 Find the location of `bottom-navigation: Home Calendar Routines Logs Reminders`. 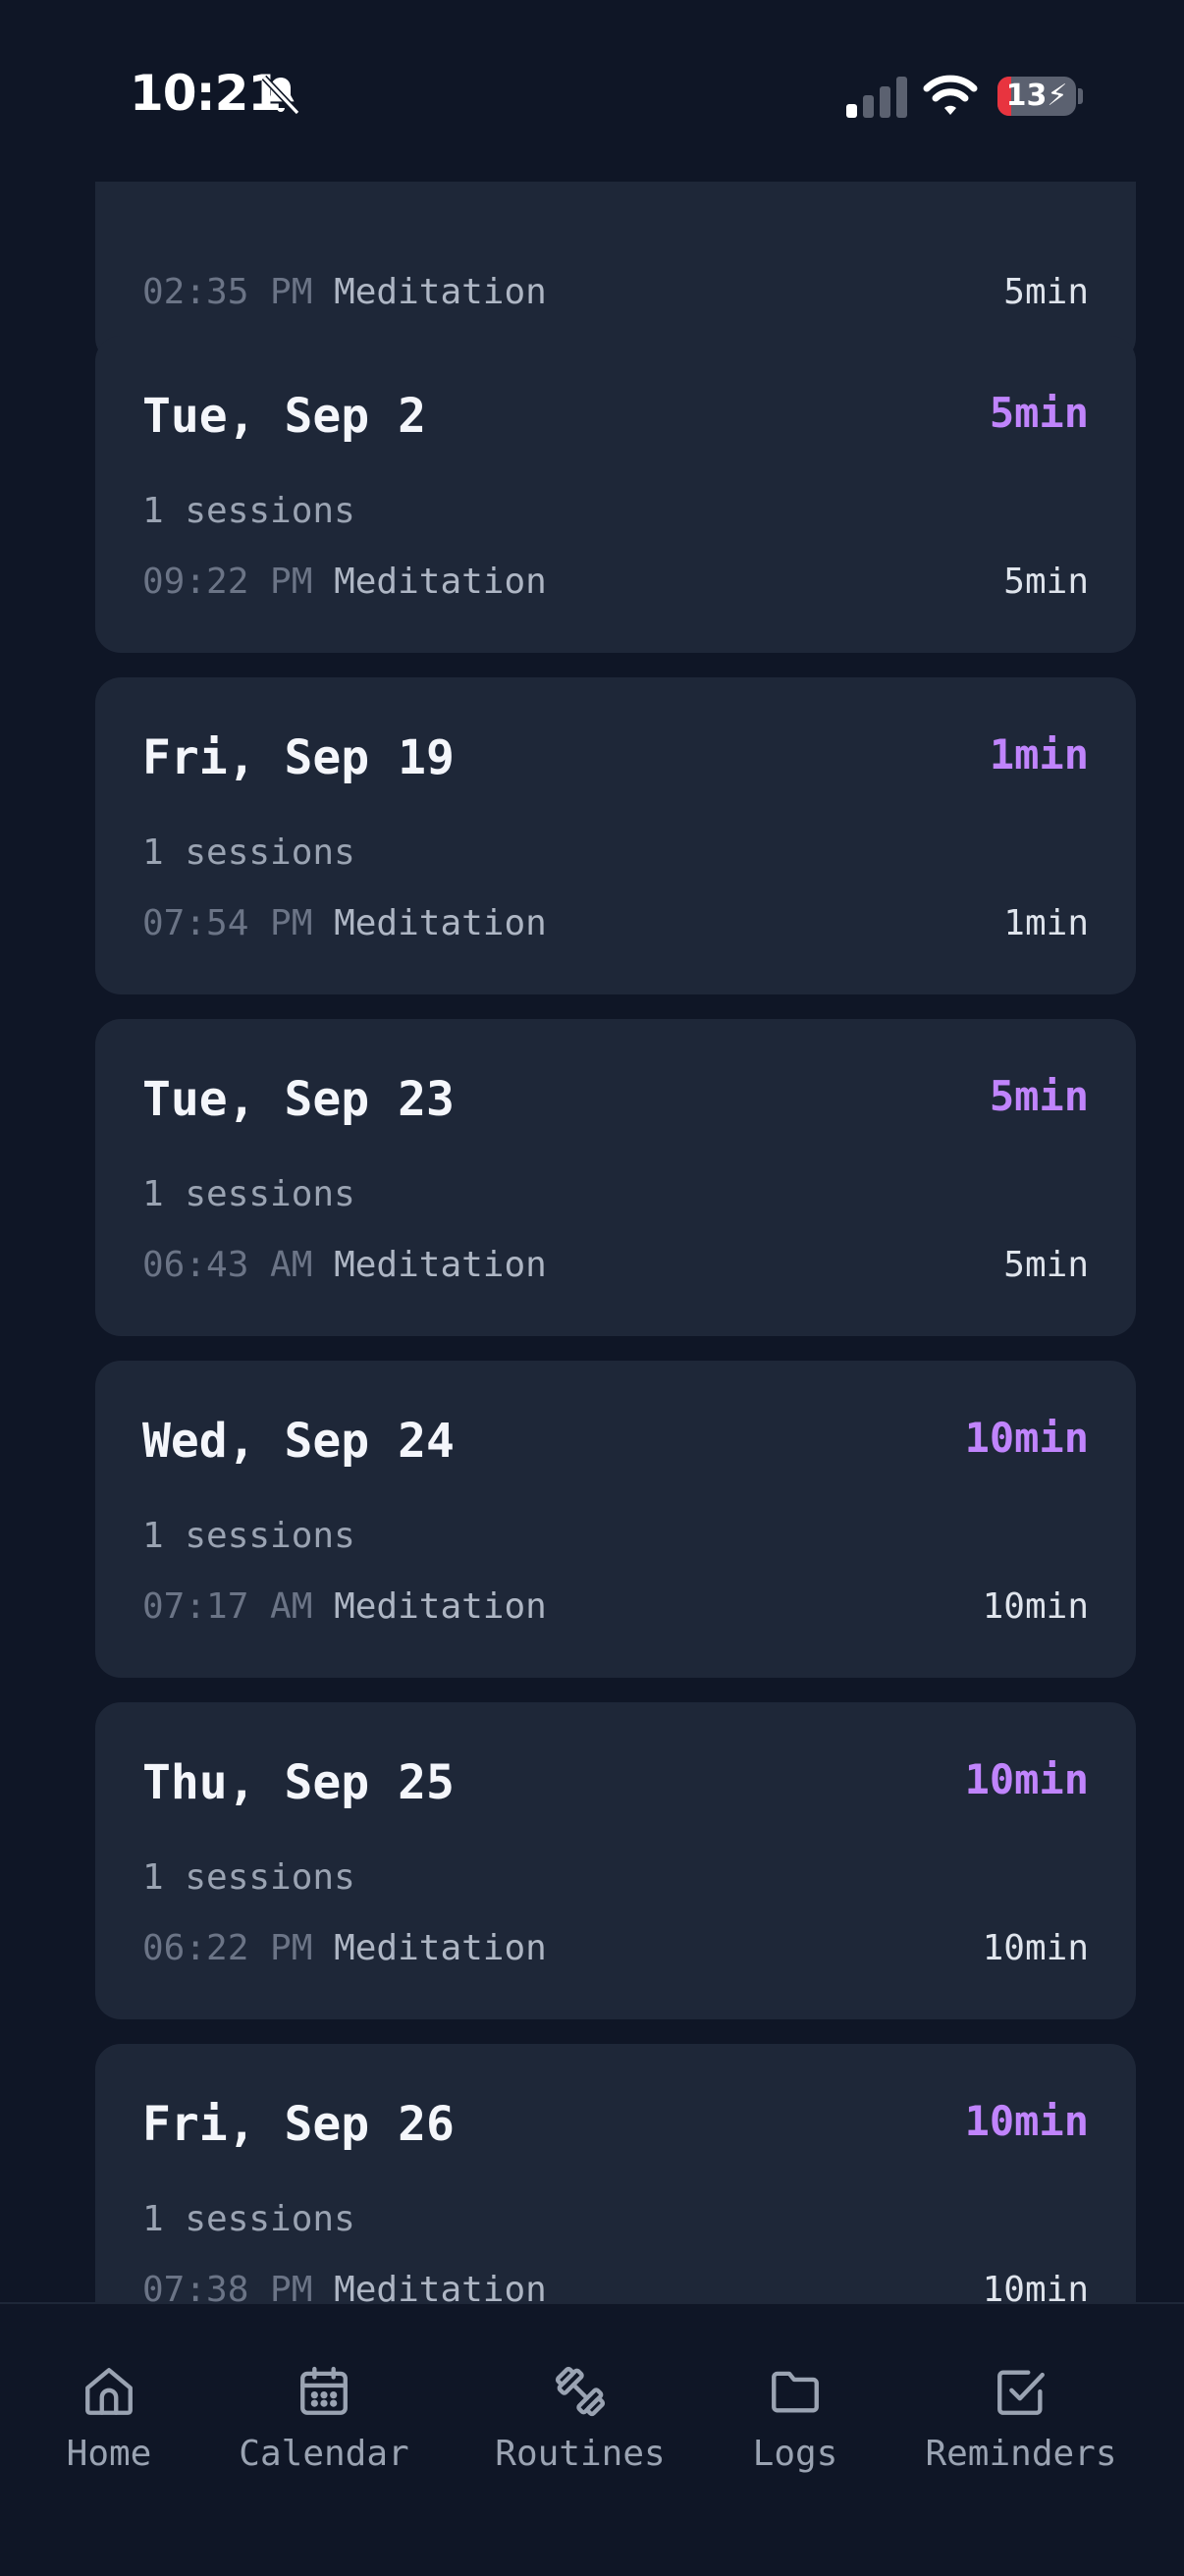

bottom-navigation: Home Calendar Routines Logs Reminders is located at coordinates (592, 2439).